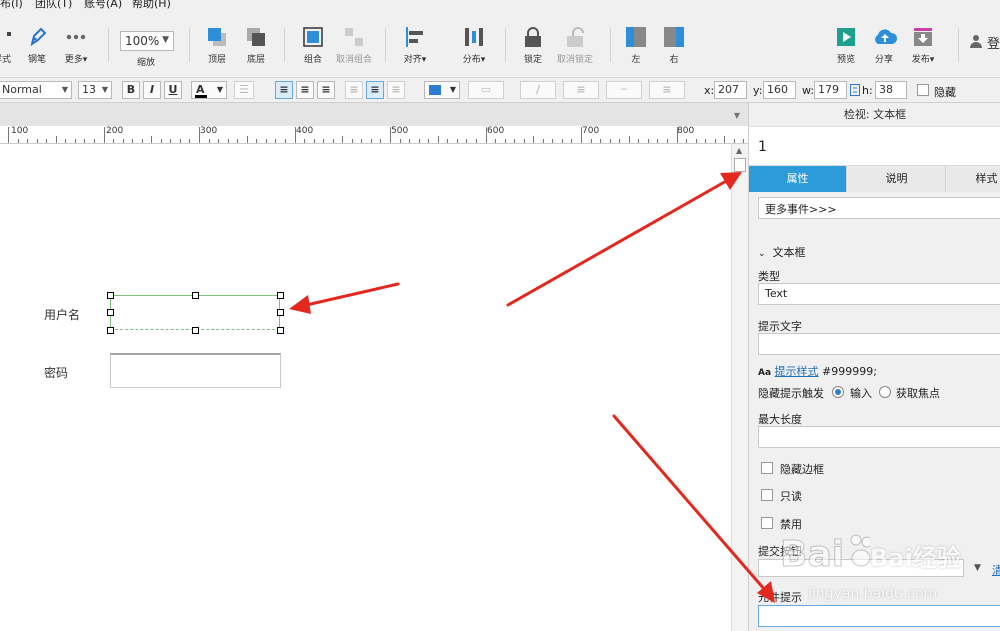 The image size is (1000, 631). Describe the element at coordinates (740, 165) in the screenshot. I see `scroll-thumb` at that location.